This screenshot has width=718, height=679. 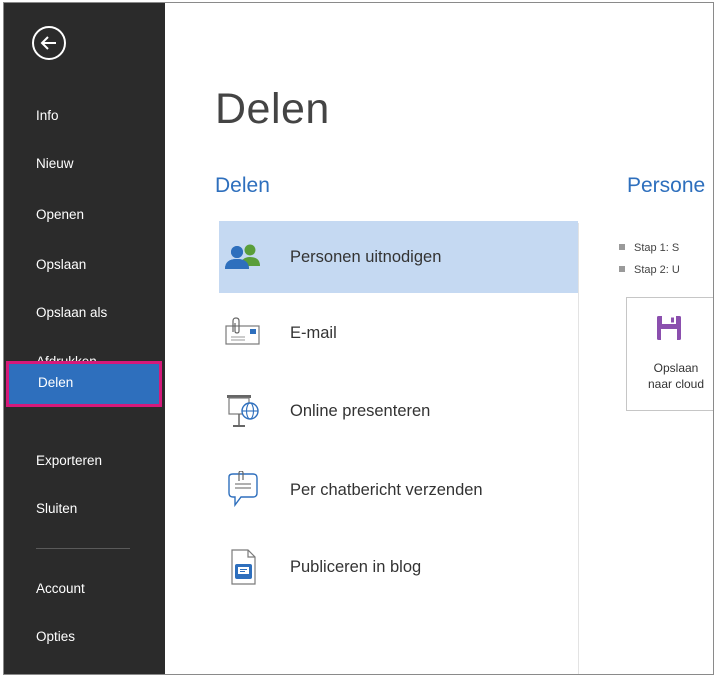 I want to click on presentation-icon, so click(x=243, y=411).